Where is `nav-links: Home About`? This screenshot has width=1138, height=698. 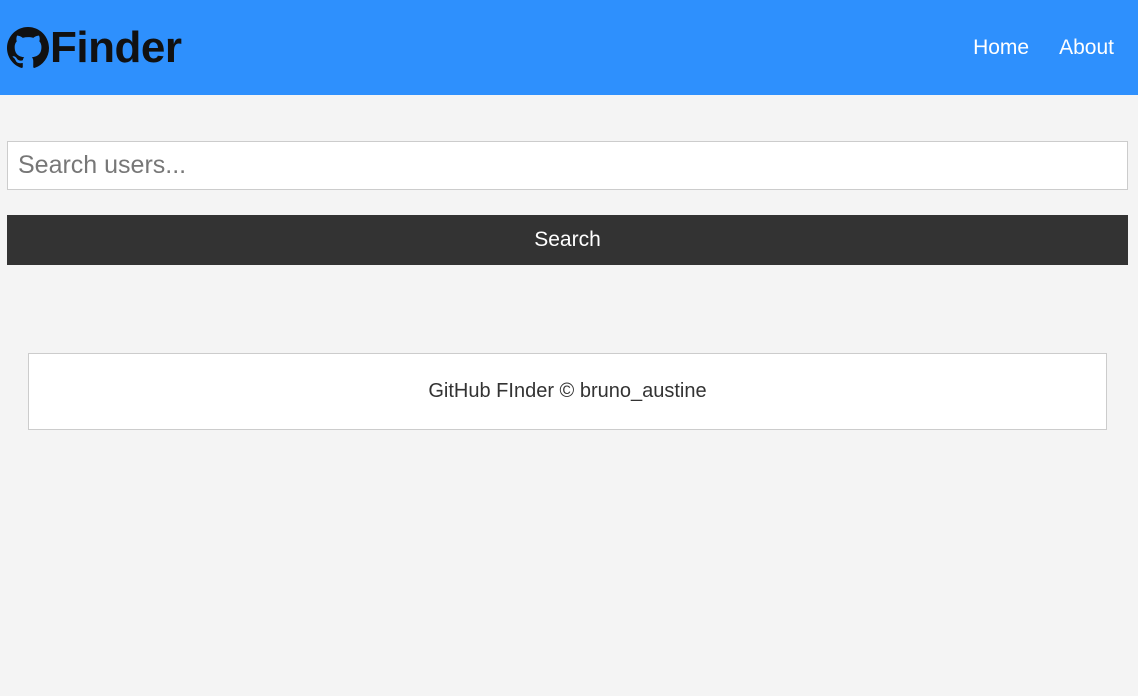 nav-links: Home About is located at coordinates (1028, 48).